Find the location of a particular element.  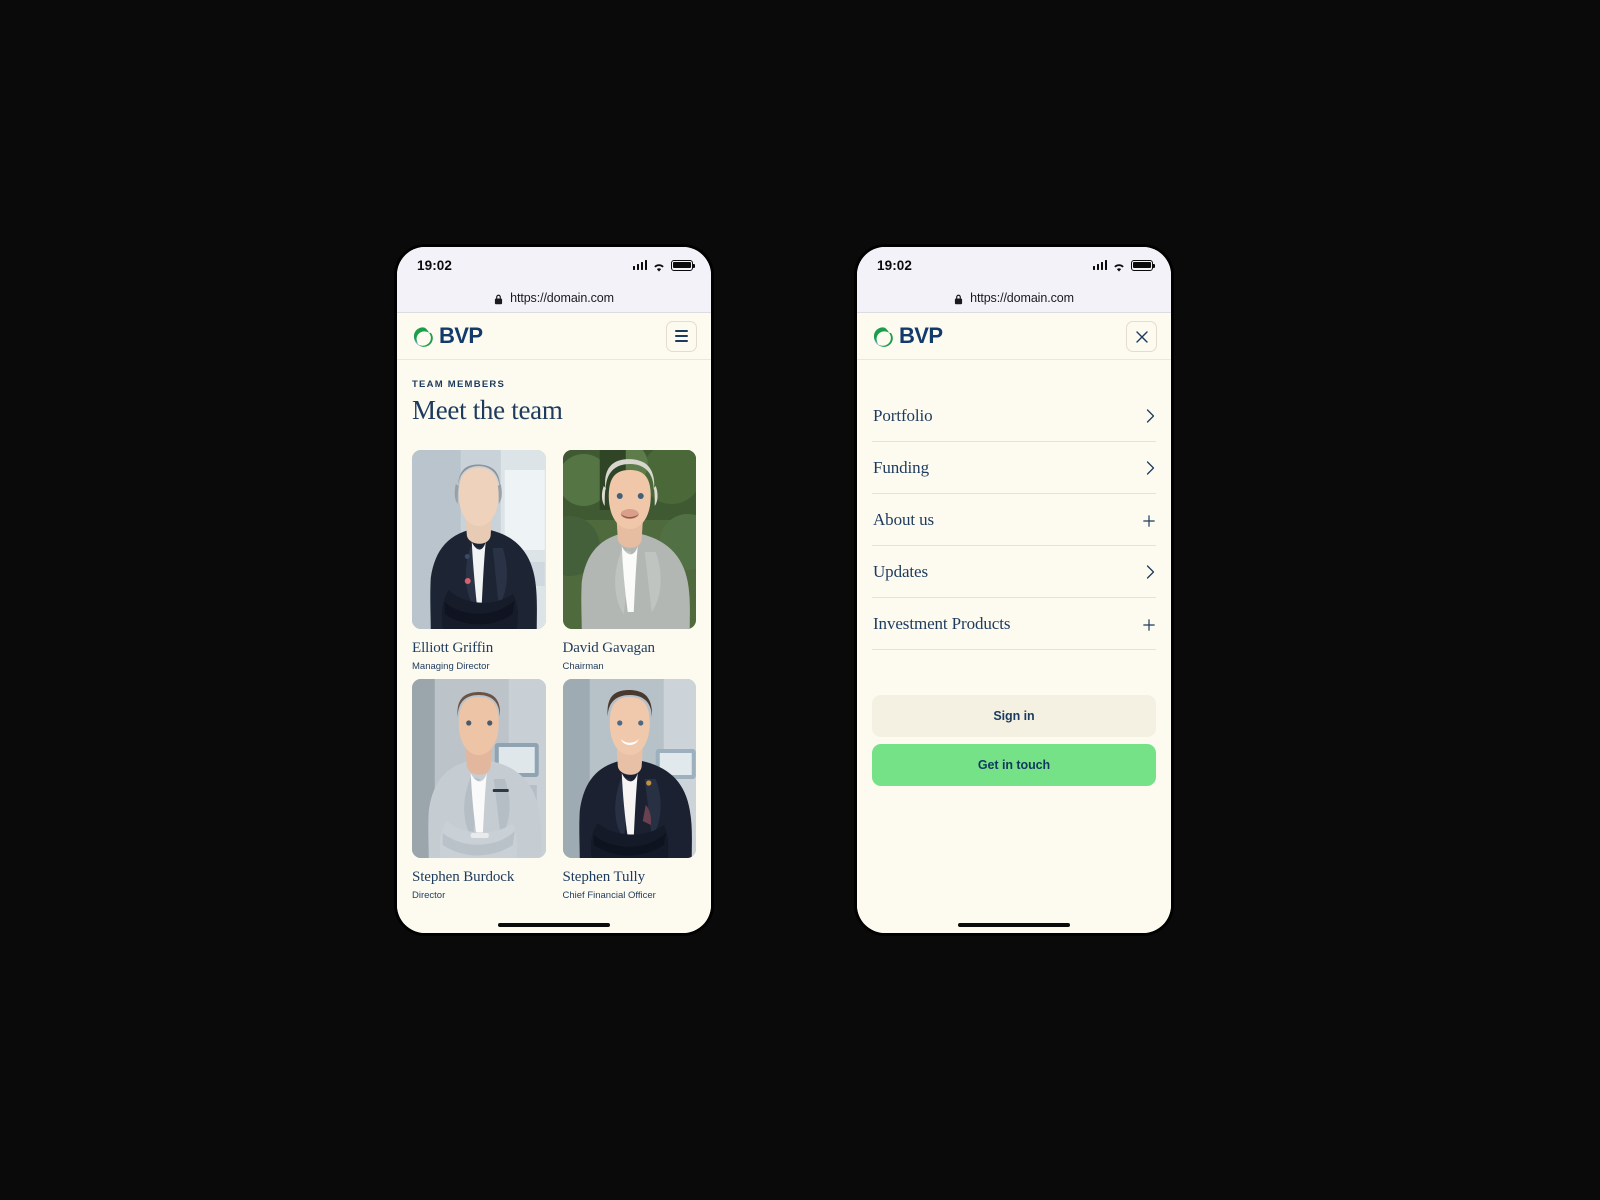

page-title: Meet the team is located at coordinates (487, 410).